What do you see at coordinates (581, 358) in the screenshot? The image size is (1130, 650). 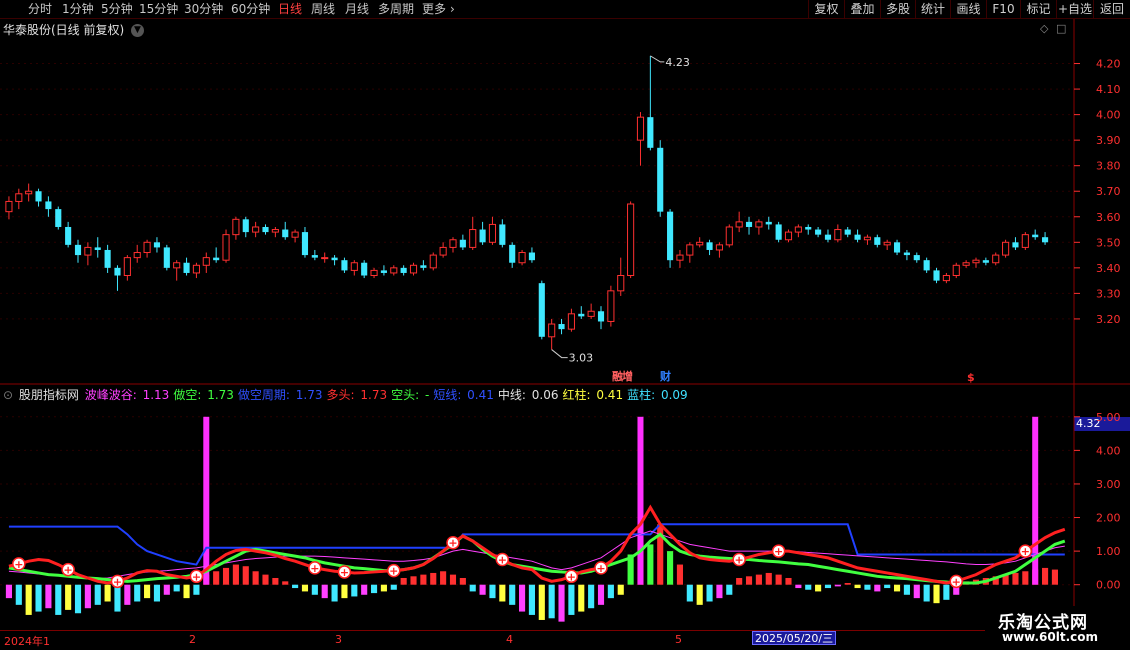 I see `low-label: 3.03` at bounding box center [581, 358].